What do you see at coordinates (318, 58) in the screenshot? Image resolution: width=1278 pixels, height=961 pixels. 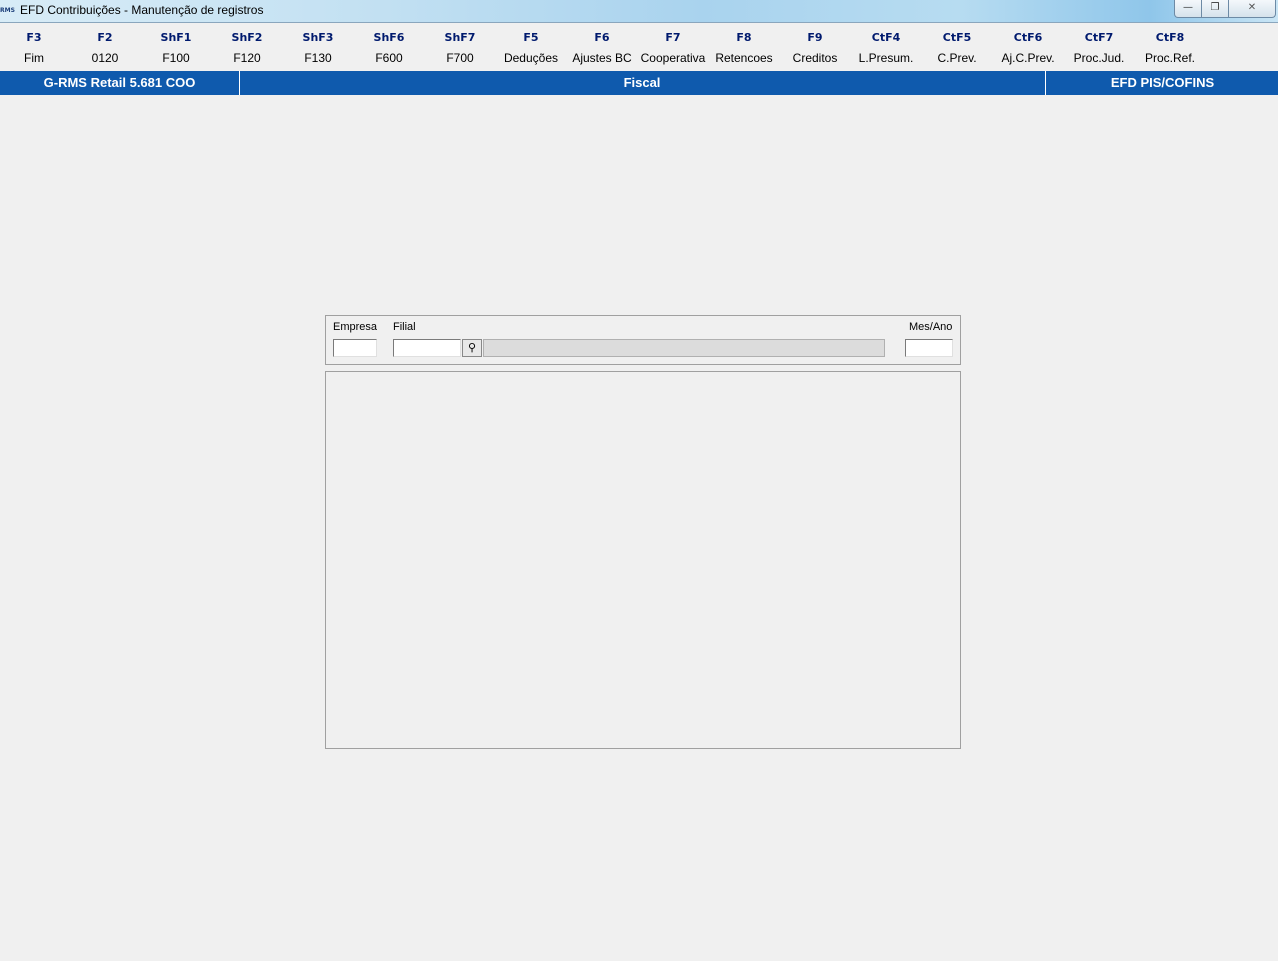 I see `fkey-label: F130` at bounding box center [318, 58].